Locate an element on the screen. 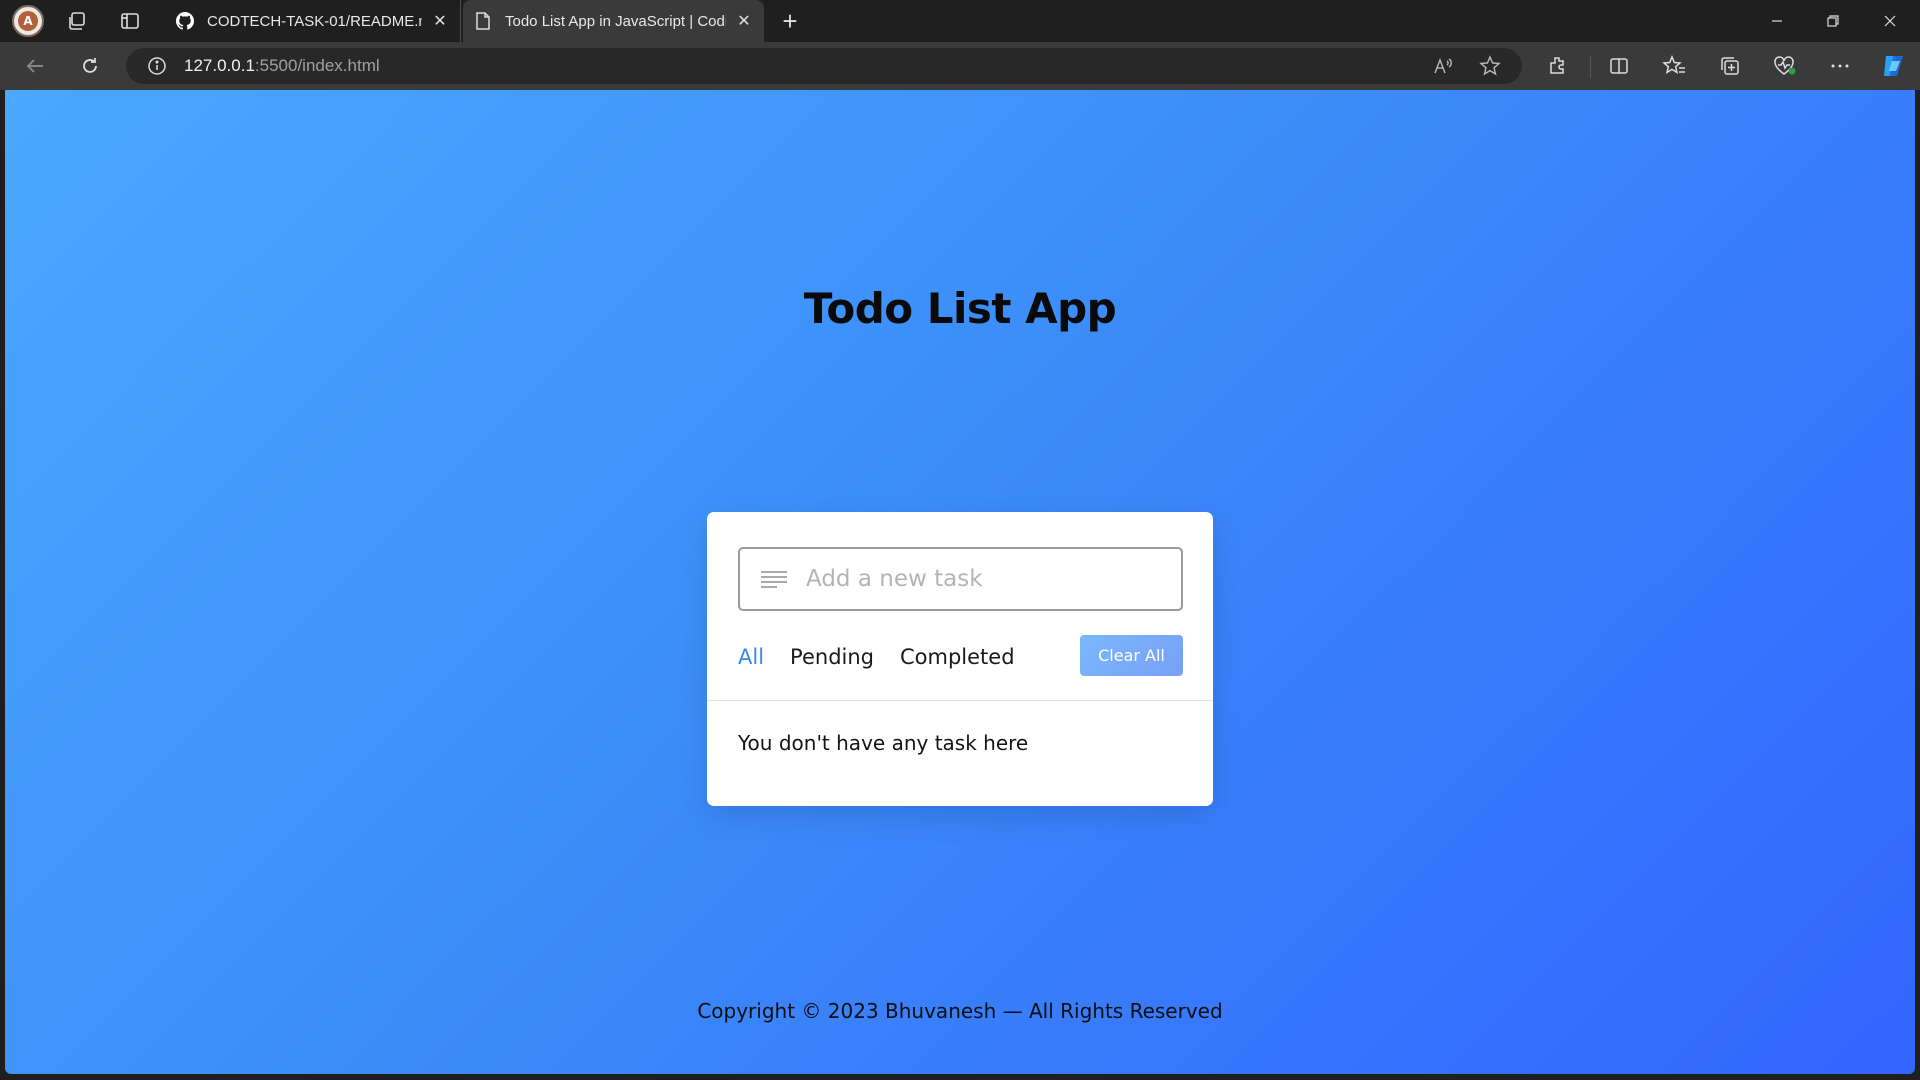 The width and height of the screenshot is (1920, 1080). favorite-star-icon is located at coordinates (1490, 66).